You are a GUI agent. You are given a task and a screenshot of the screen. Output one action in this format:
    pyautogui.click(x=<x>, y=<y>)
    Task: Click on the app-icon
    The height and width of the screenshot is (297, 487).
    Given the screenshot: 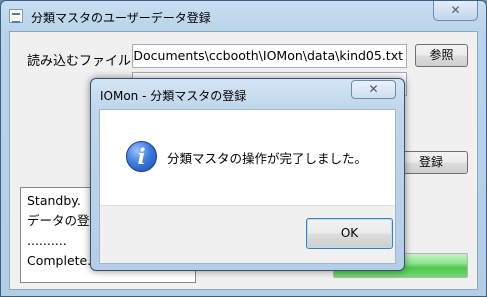 What is the action you would take?
    pyautogui.click(x=16, y=16)
    